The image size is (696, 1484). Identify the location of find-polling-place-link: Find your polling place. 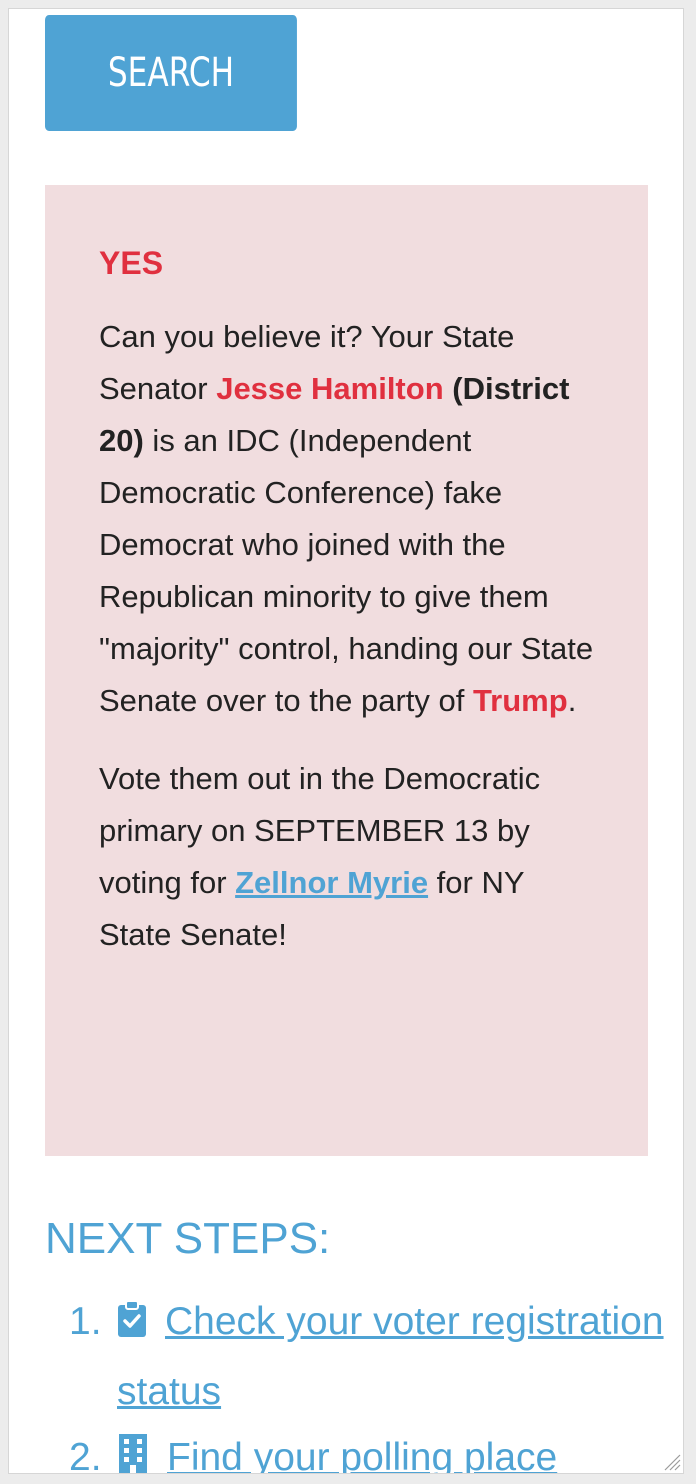
(362, 1454).